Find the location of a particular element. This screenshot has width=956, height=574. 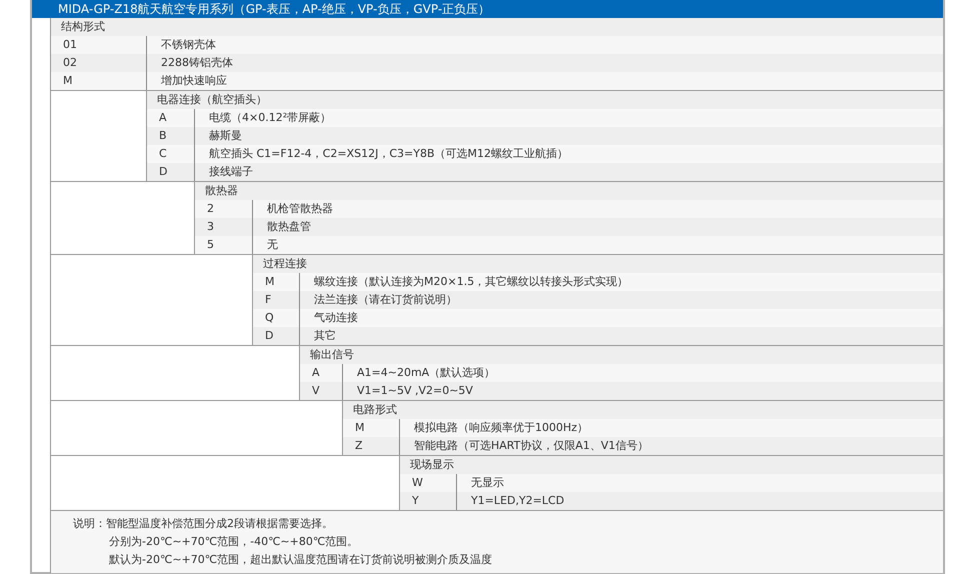

note-text: 分别为-20℃~+70℃范围，-40℃~+80℃范围。 is located at coordinates (233, 541).